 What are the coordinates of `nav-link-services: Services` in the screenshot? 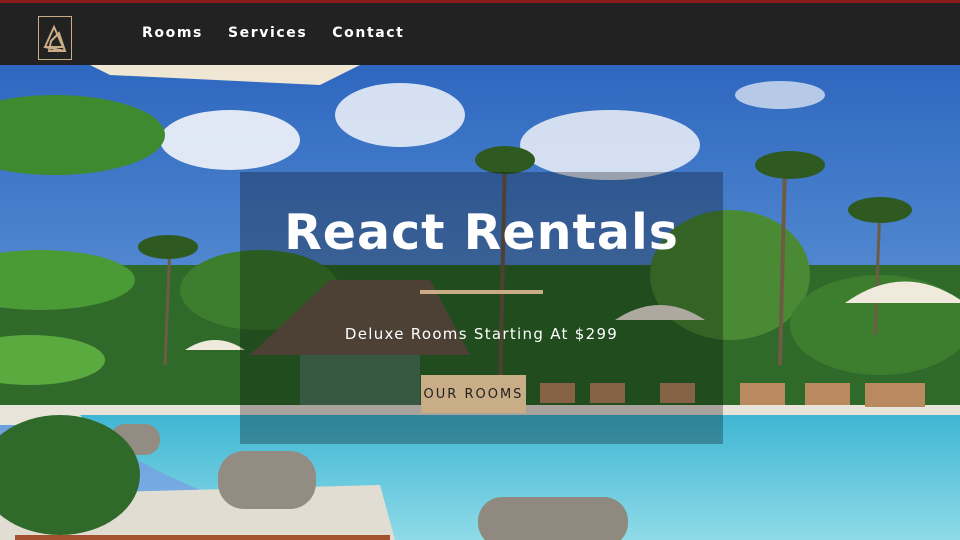 It's located at (267, 33).